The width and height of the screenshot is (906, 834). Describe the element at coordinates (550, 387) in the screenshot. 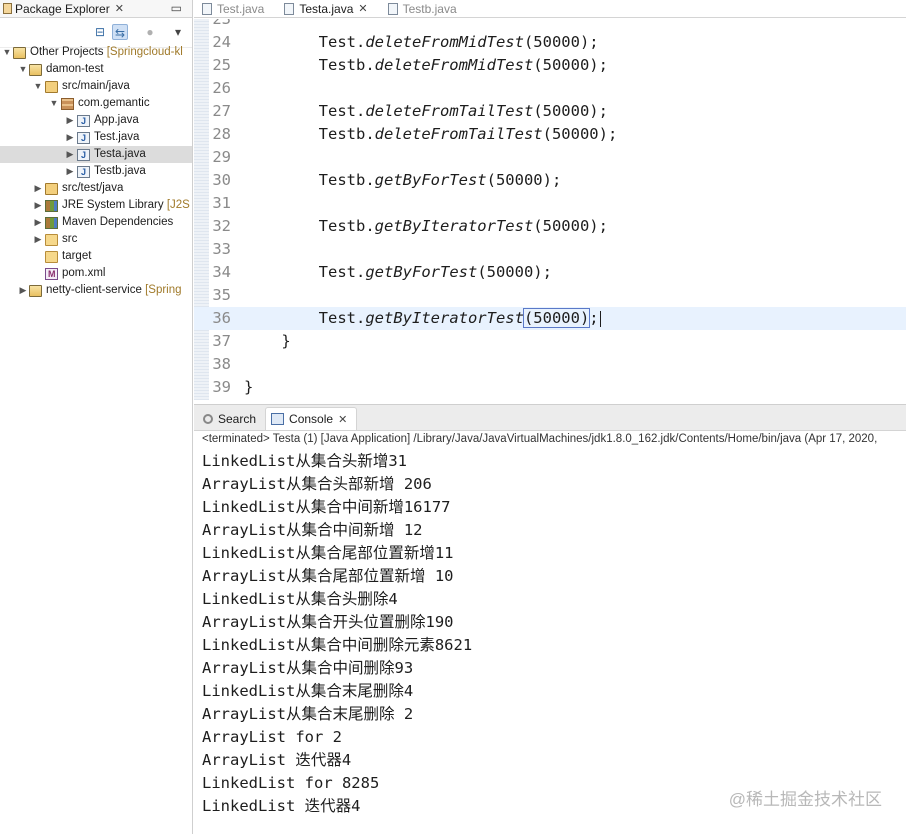

I see `code-line: 39 }` at that location.